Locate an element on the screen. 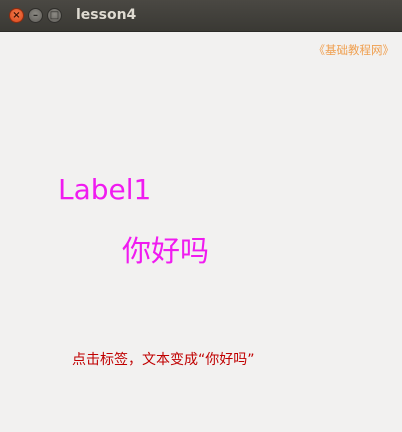 Image resolution: width=402 pixels, height=432 pixels. watermark-text: 《基础教程网》 is located at coordinates (354, 50).